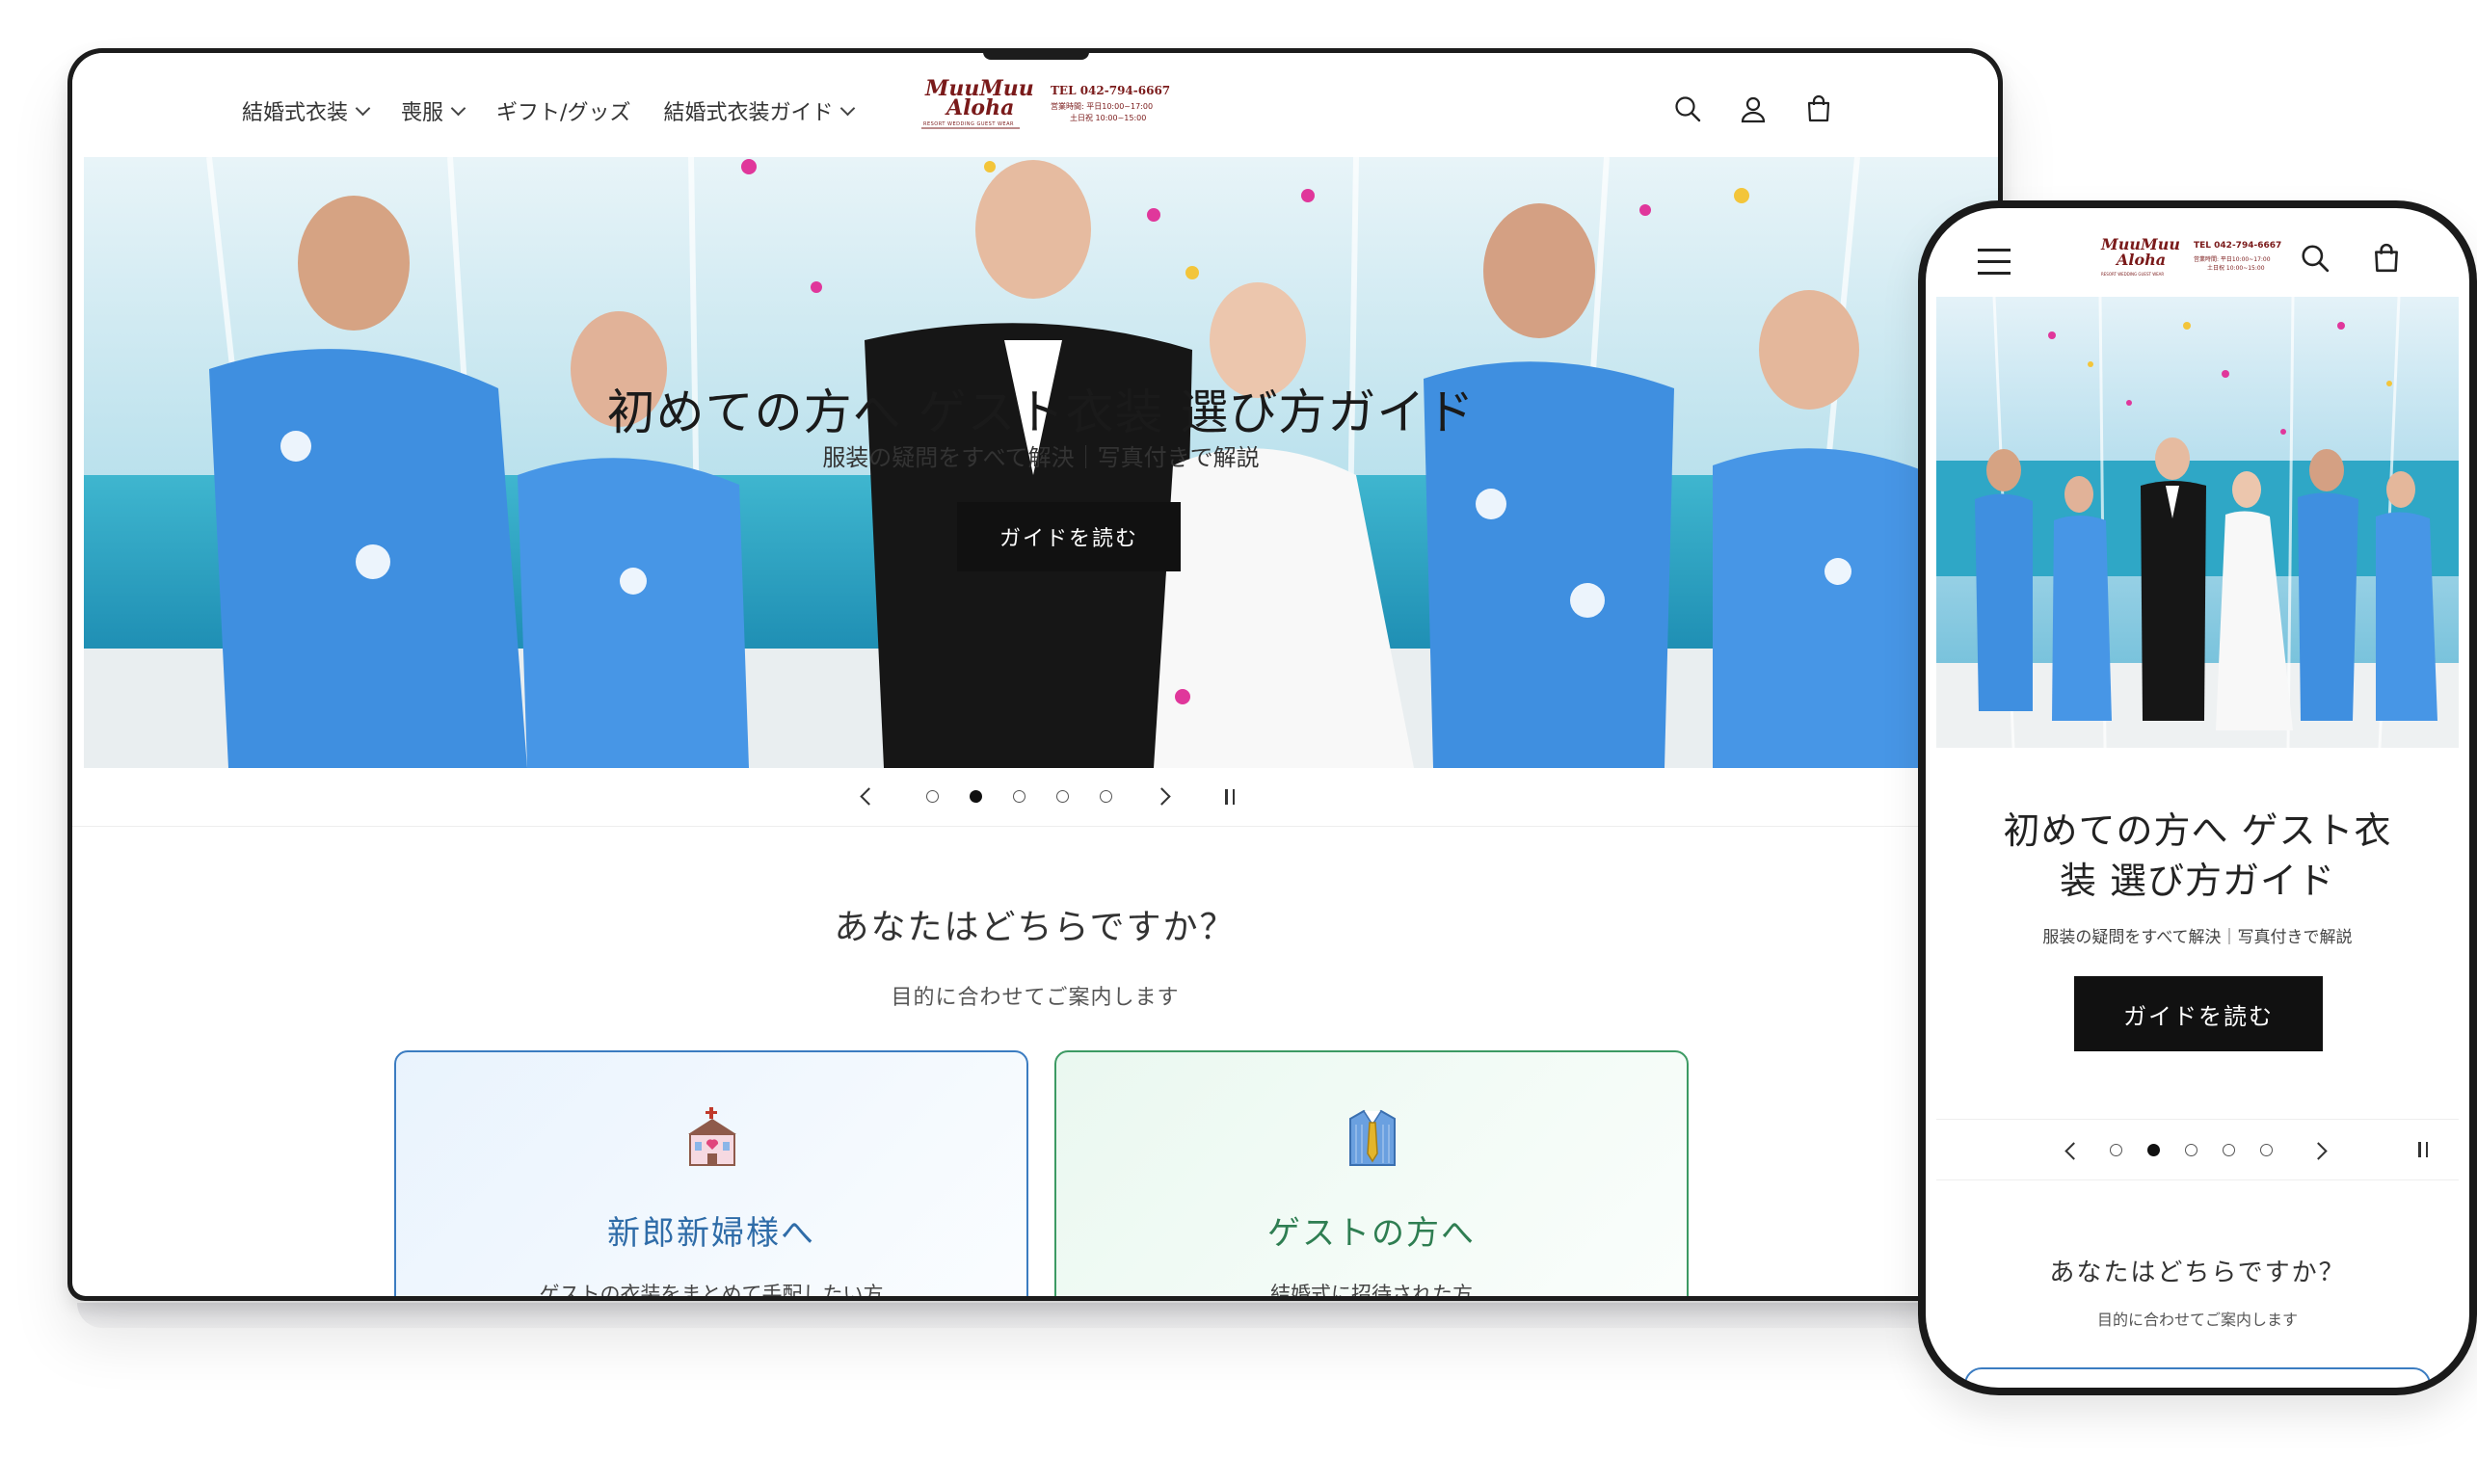  I want to click on nav-item-label: 結婚式衣装, so click(295, 113).